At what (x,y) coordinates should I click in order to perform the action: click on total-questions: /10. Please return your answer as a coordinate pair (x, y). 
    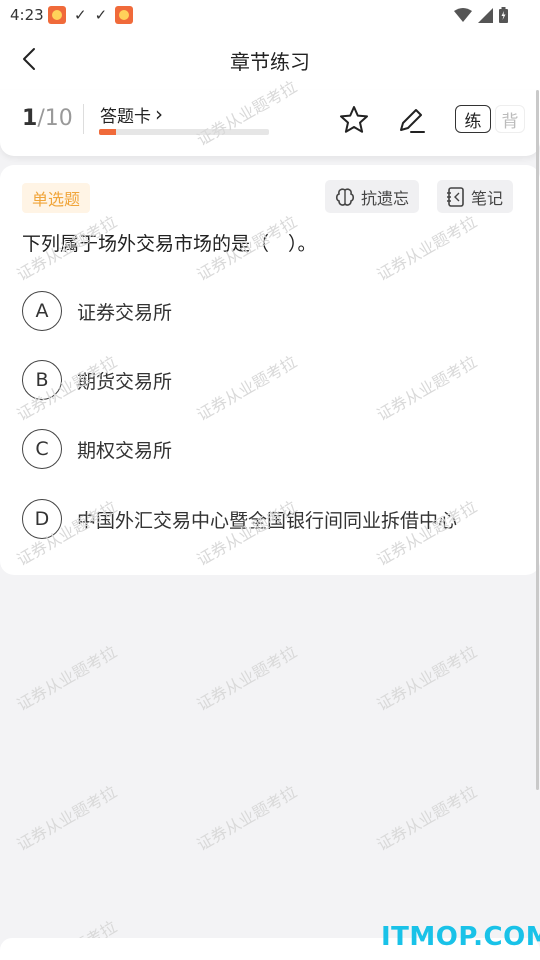
    Looking at the image, I should click on (55, 118).